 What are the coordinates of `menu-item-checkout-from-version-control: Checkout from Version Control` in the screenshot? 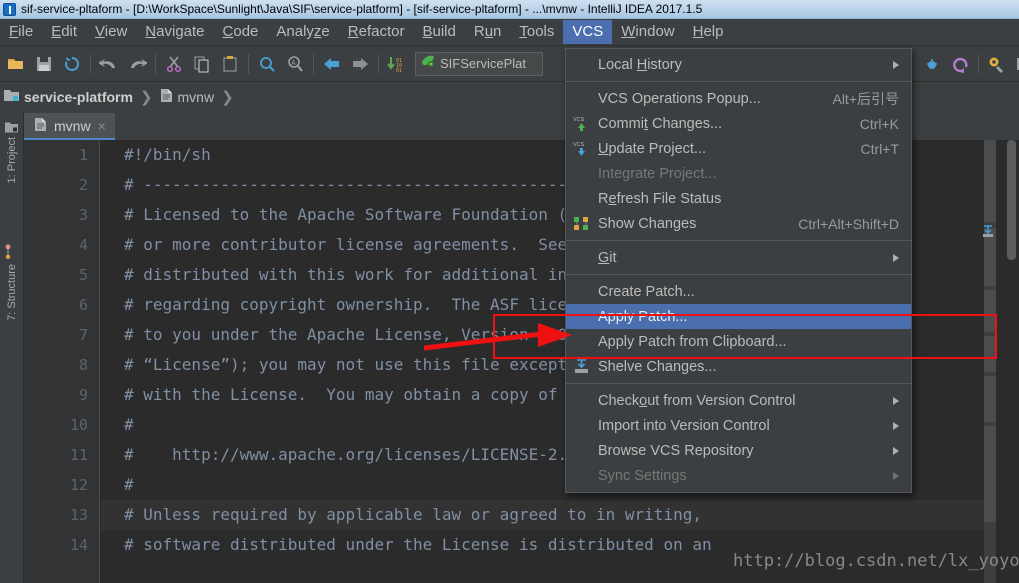 It's located at (738, 400).